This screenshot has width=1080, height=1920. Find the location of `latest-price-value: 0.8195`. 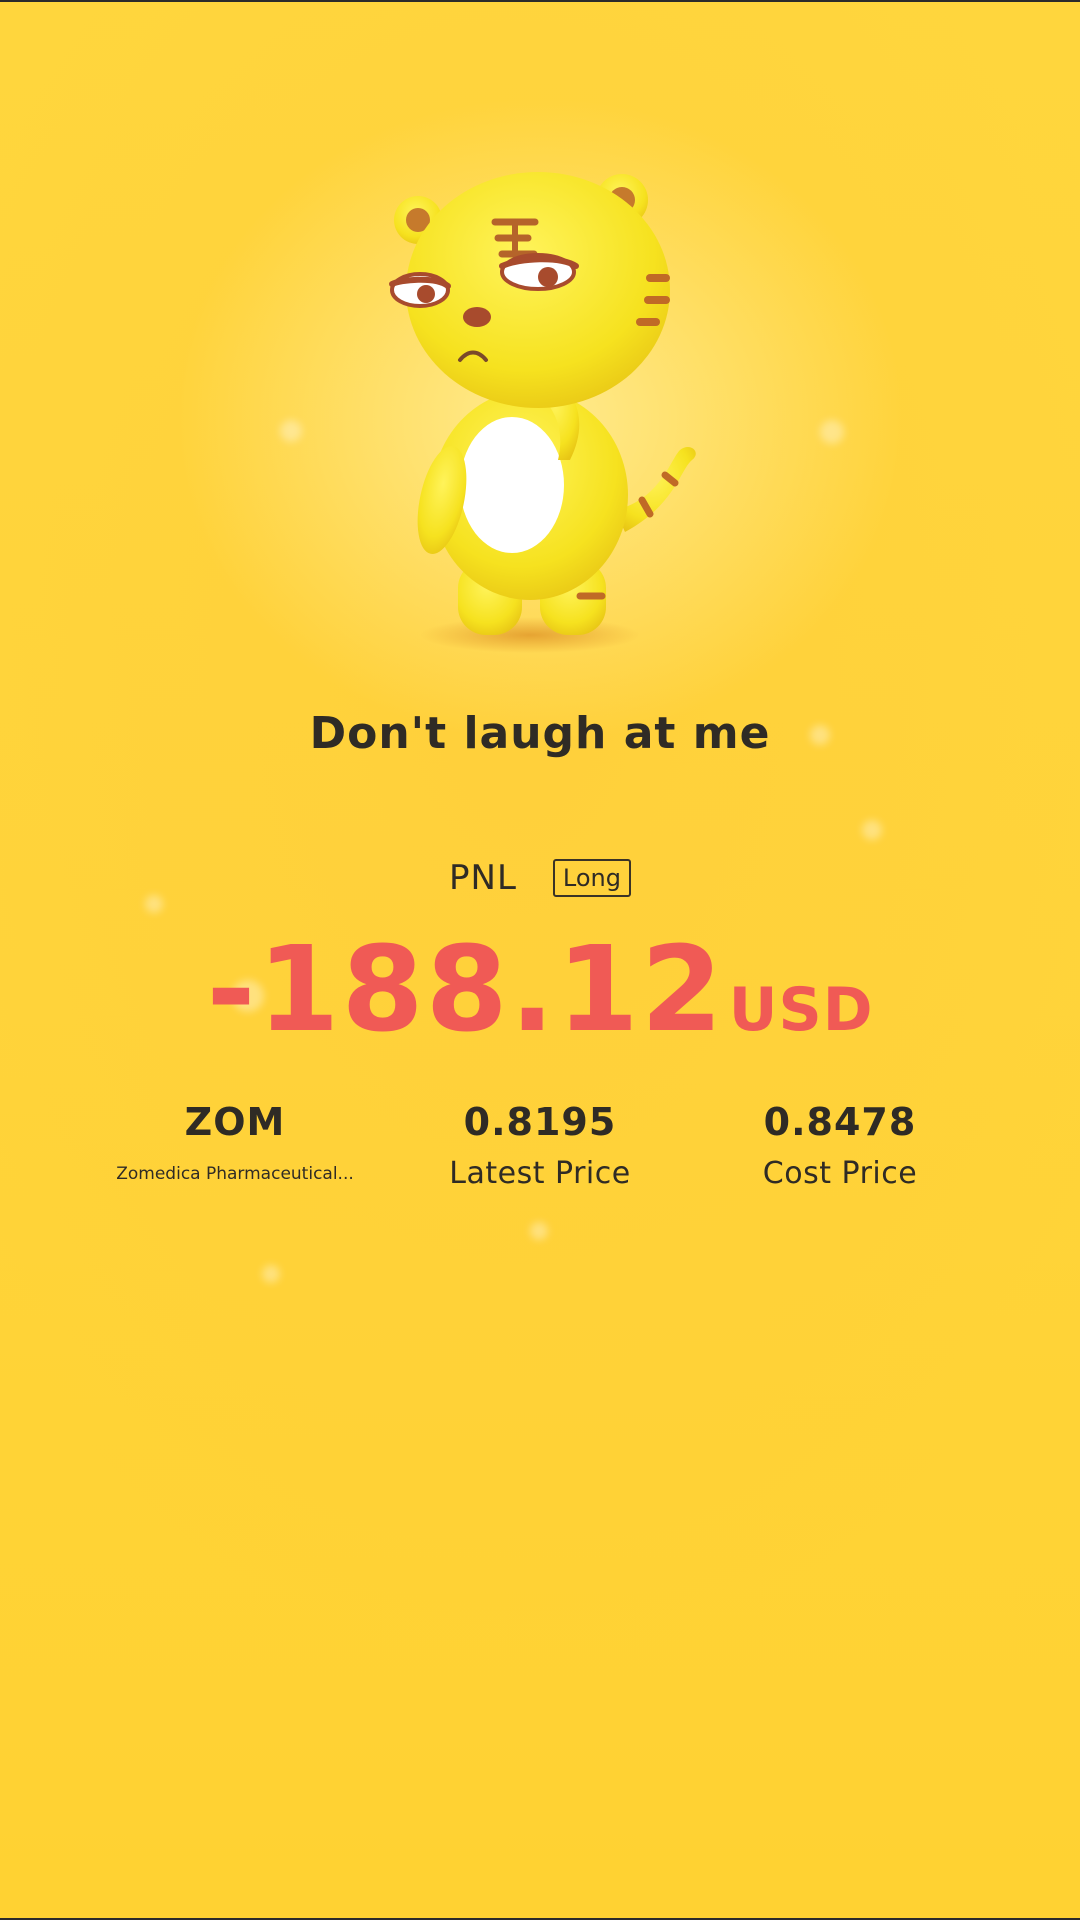

latest-price-value: 0.8195 is located at coordinates (540, 1122).